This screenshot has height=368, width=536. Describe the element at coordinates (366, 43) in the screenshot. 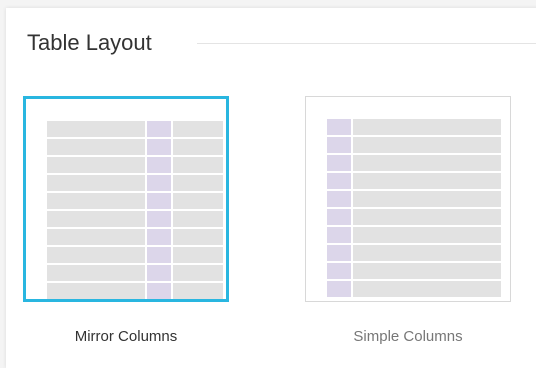

I see `section-divider` at that location.